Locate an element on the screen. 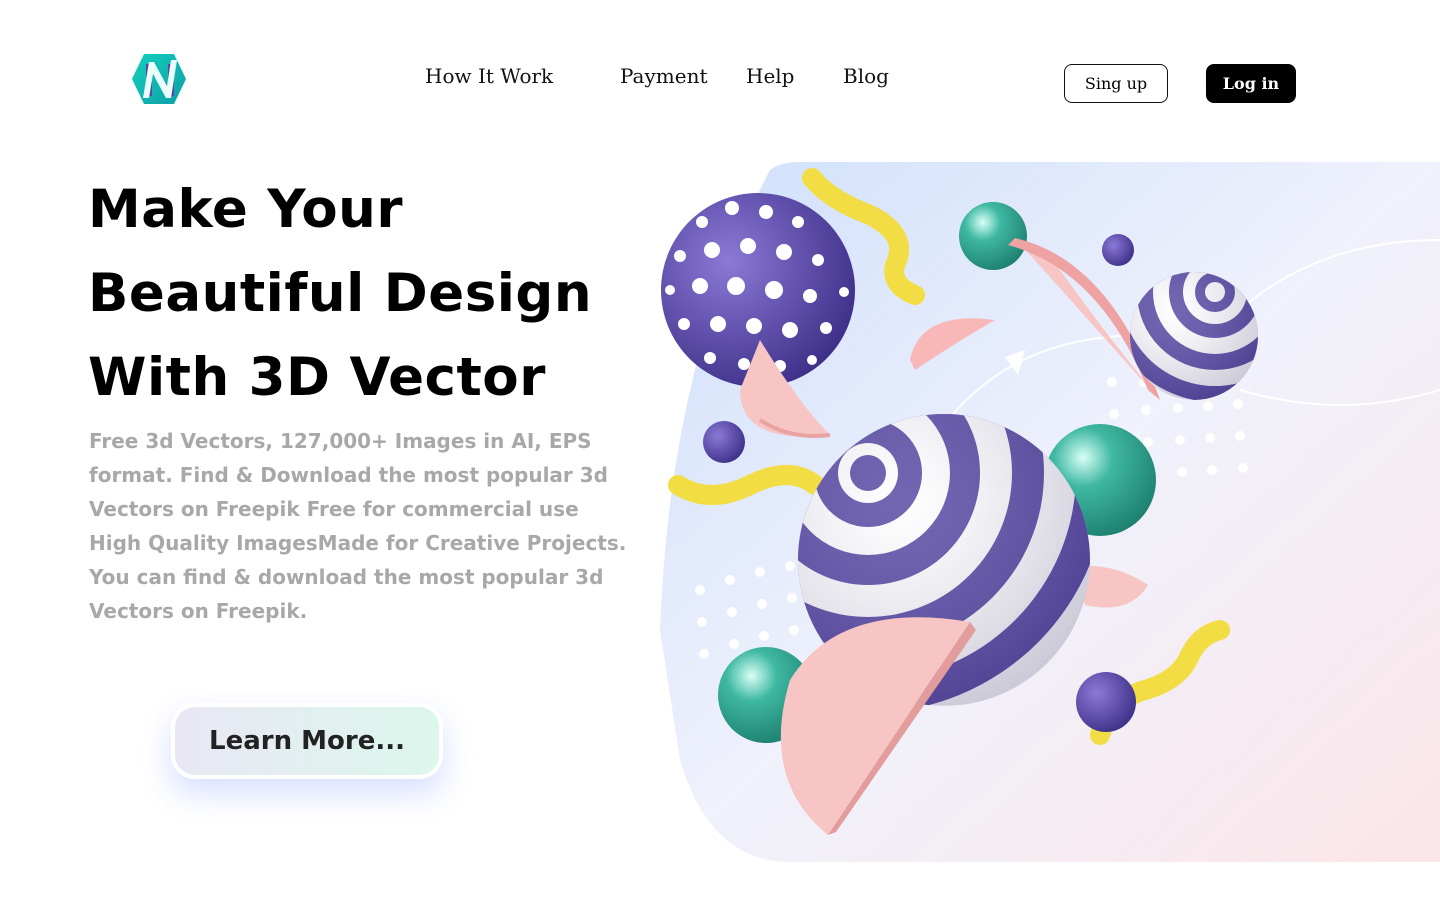 The image size is (1440, 900). hero-title-line: Make Your is located at coordinates (246, 209).